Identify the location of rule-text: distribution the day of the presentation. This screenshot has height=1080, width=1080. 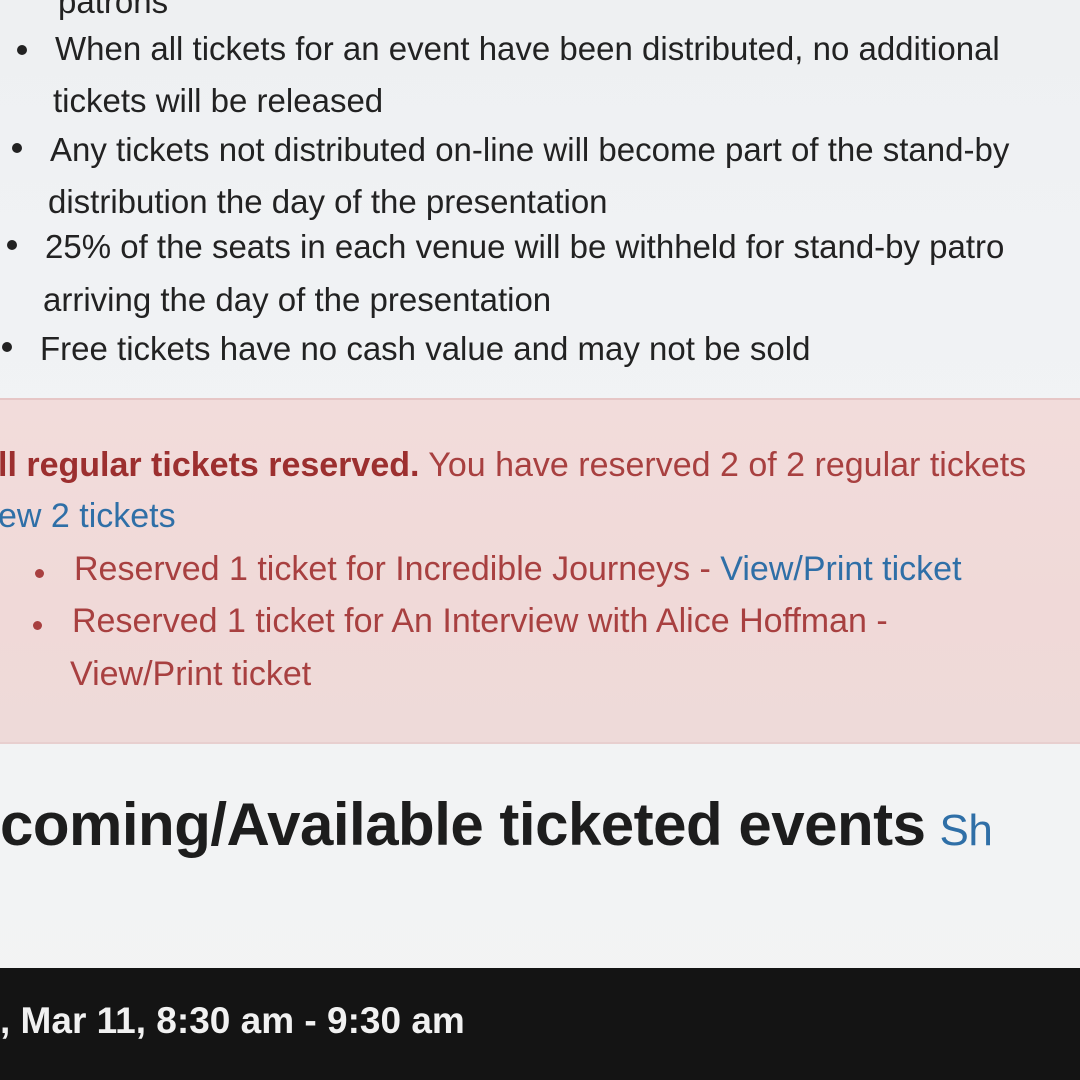
(328, 201).